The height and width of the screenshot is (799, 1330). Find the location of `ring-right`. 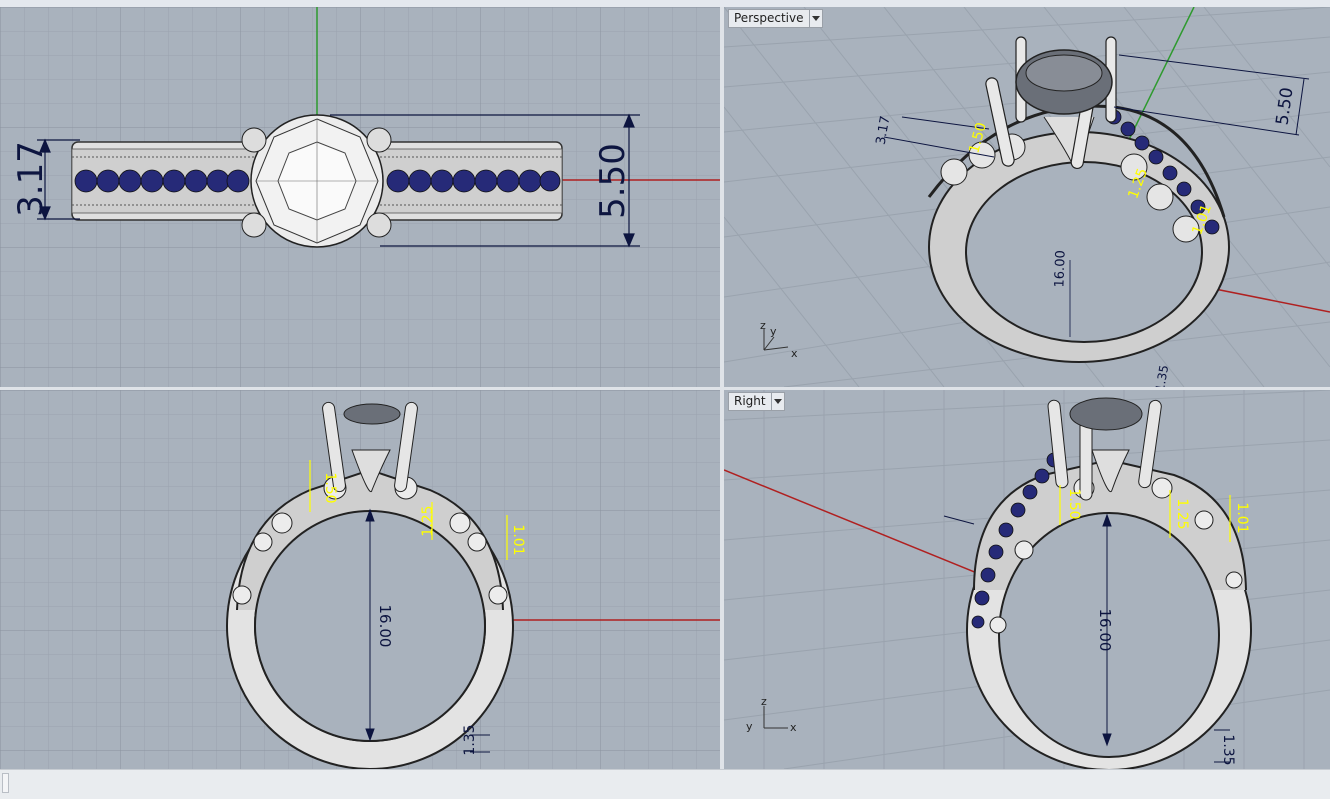

ring-right is located at coordinates (1109, 583).